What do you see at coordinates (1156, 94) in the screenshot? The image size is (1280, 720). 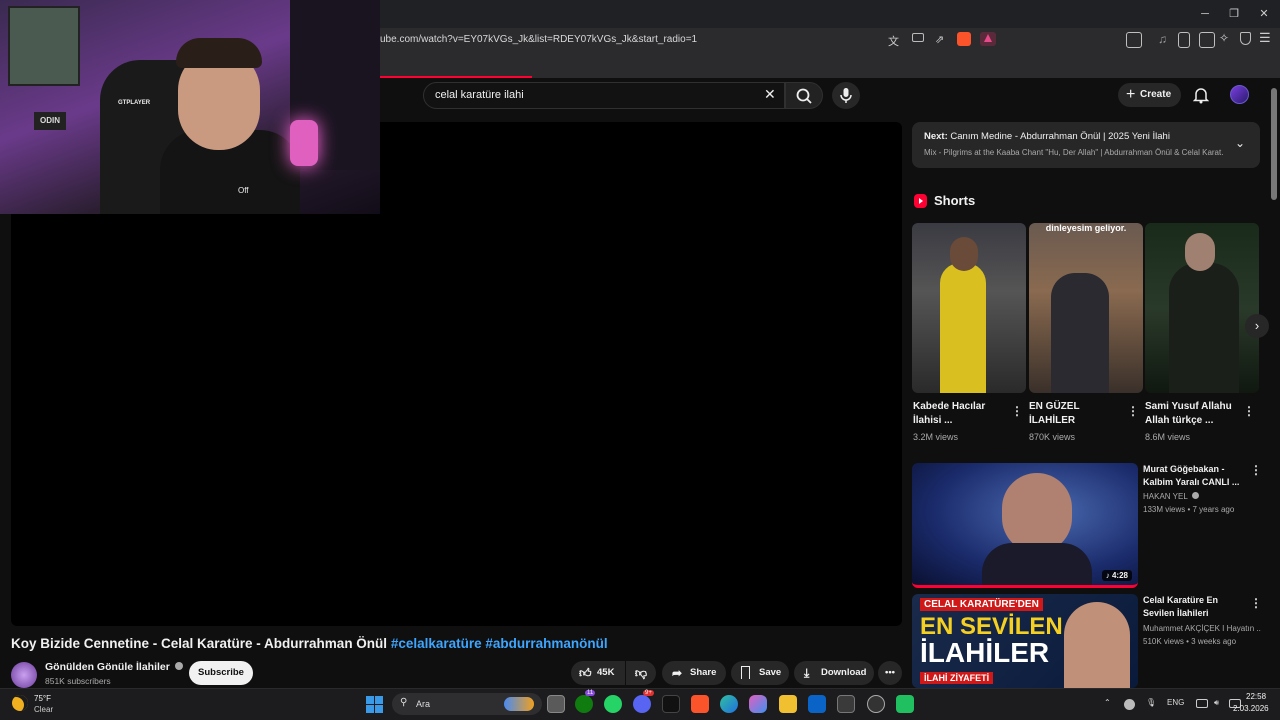 I see `create-label: Create` at bounding box center [1156, 94].